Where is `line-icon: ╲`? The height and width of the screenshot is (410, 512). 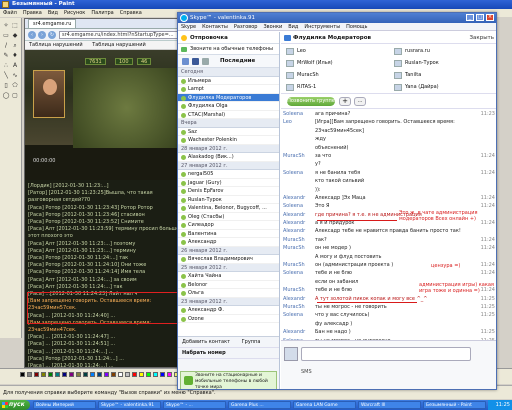
line-icon: ╲ is located at coordinates (6, 76).